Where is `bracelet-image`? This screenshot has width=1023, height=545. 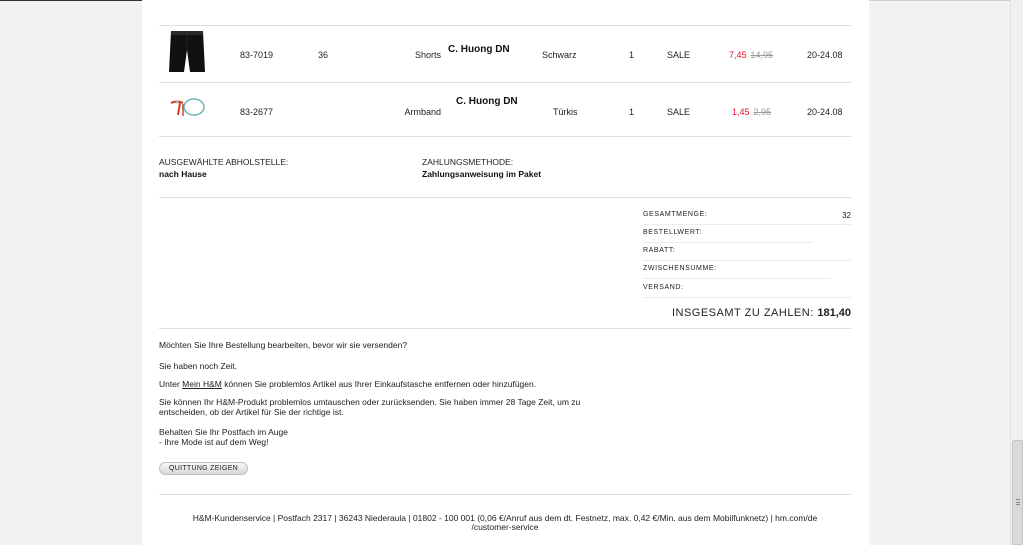
bracelet-image is located at coordinates (188, 109).